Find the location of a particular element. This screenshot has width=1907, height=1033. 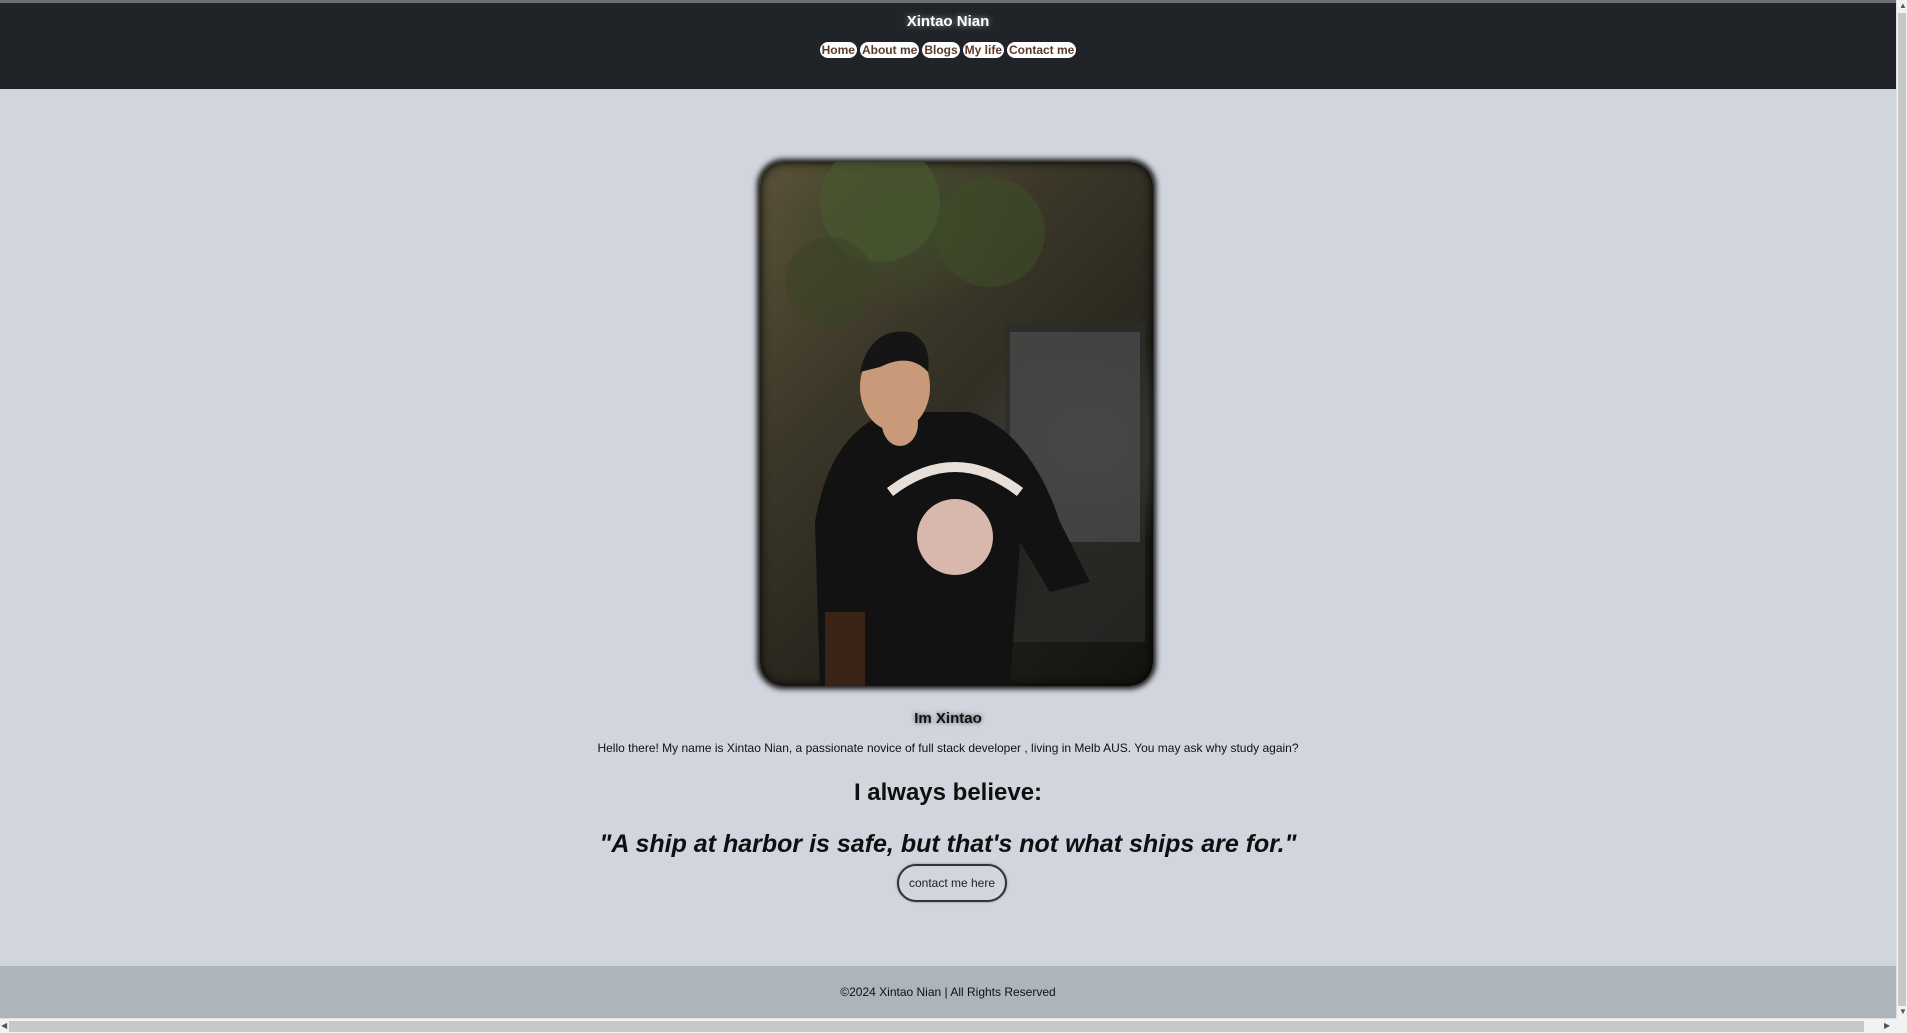

nav-blogs-link: Blogs is located at coordinates (941, 50).